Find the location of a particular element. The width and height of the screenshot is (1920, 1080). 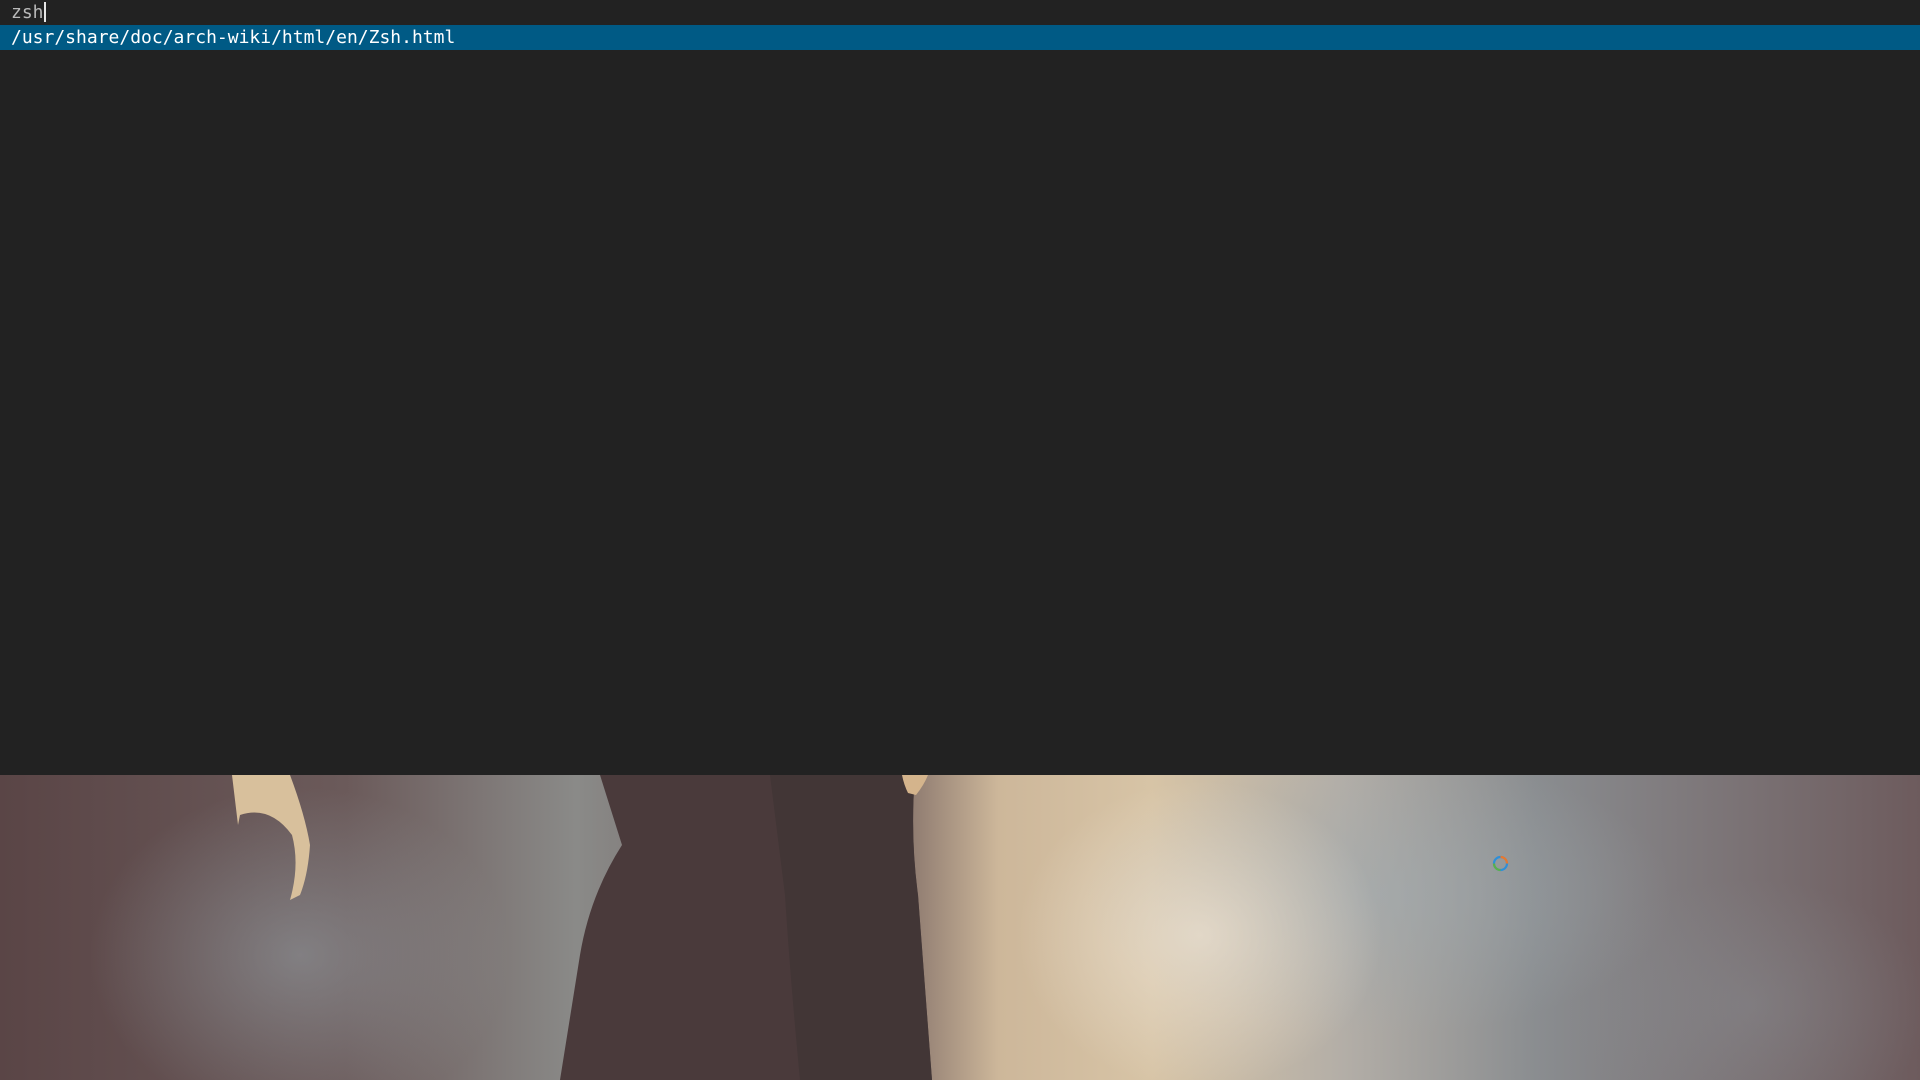

cloth-image is located at coordinates (271, 837).